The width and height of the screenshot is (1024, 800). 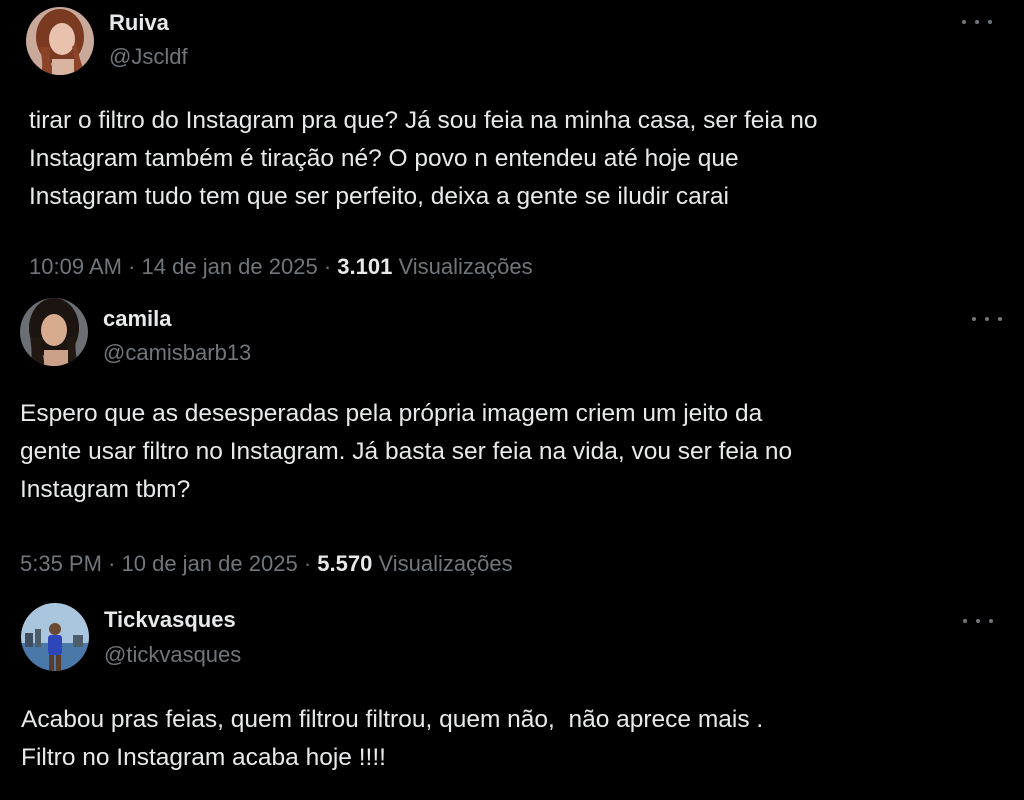 What do you see at coordinates (148, 57) in the screenshot?
I see `user-handle: @Jscldf` at bounding box center [148, 57].